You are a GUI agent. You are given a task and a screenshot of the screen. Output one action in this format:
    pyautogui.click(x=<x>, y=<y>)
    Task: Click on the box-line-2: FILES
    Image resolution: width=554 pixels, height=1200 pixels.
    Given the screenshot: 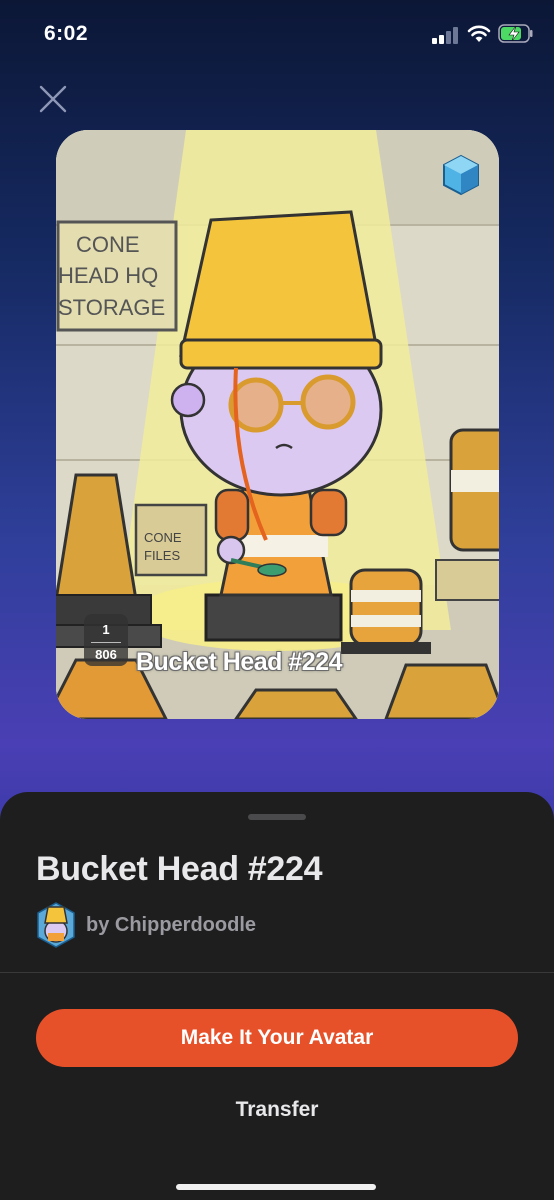 What is the action you would take?
    pyautogui.click(x=162, y=555)
    